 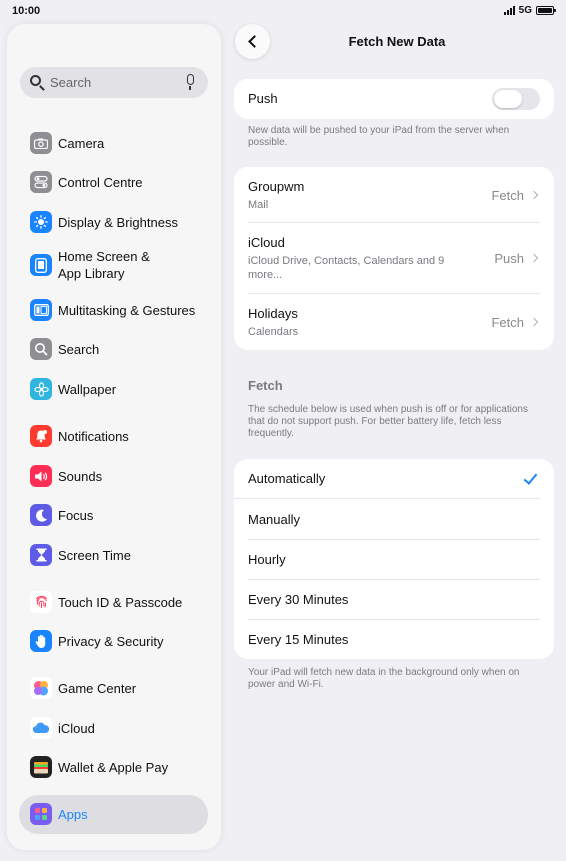 What do you see at coordinates (394, 639) in the screenshot?
I see `schedule-option-15-minutes: Every 15 Minutes` at bounding box center [394, 639].